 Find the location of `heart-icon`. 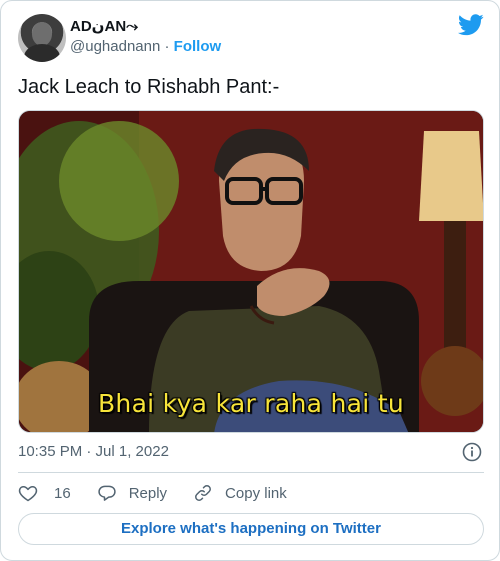

heart-icon is located at coordinates (28, 494).